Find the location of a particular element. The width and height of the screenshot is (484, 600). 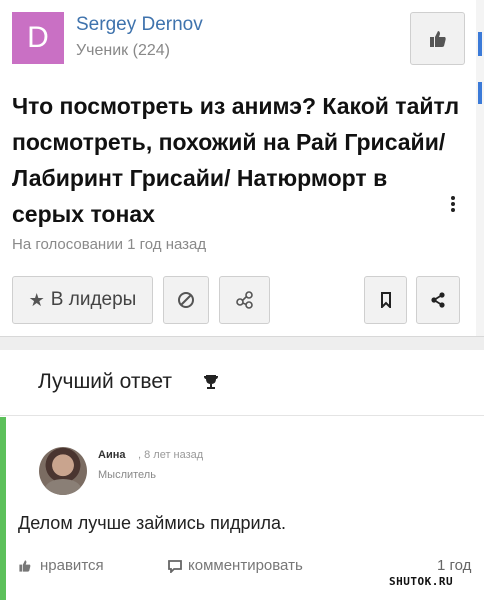

best-answer-header: Лучший ответ is located at coordinates (242, 383).